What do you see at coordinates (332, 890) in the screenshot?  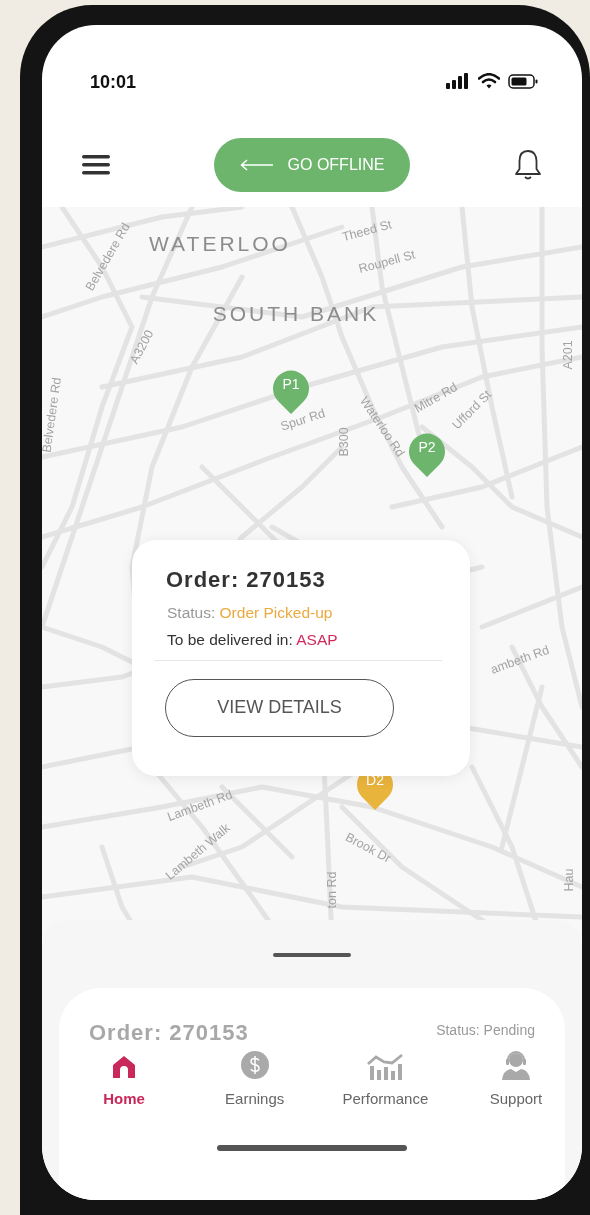 I see `street-label: ton Rd` at bounding box center [332, 890].